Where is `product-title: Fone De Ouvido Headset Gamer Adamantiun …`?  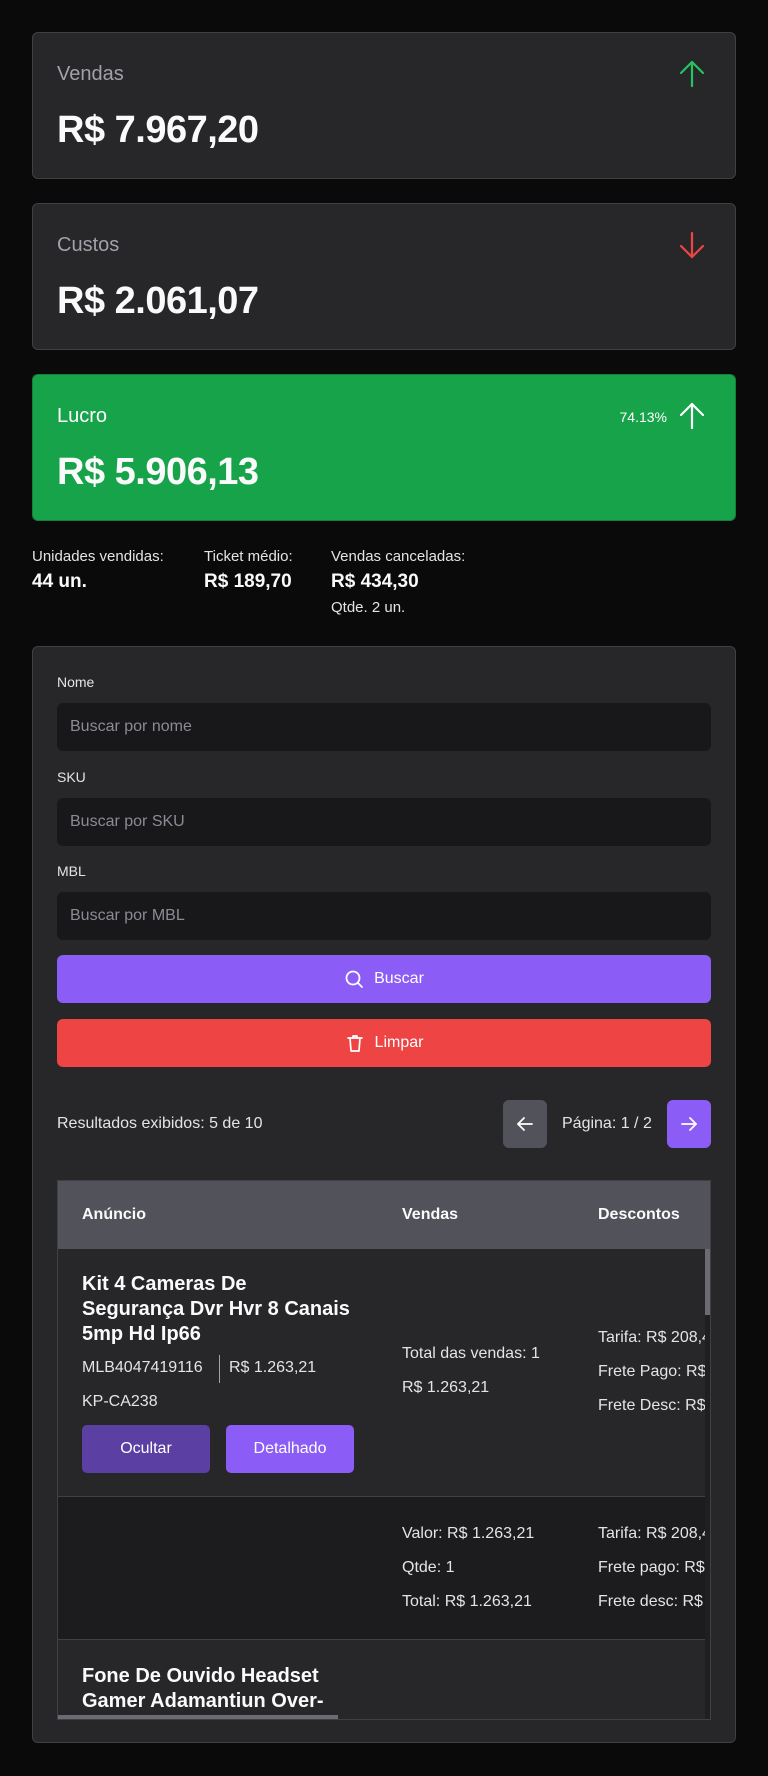
product-title: Fone De Ouvido Headset Gamer Adamantiun … is located at coordinates (203, 1692).